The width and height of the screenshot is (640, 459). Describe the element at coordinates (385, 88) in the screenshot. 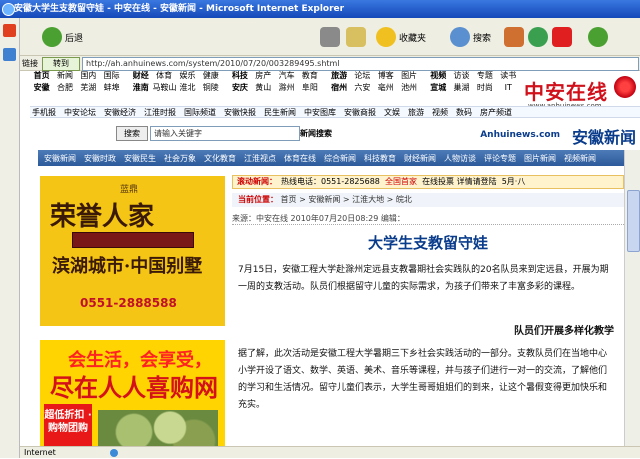

I see `channel-link: 亳州` at that location.